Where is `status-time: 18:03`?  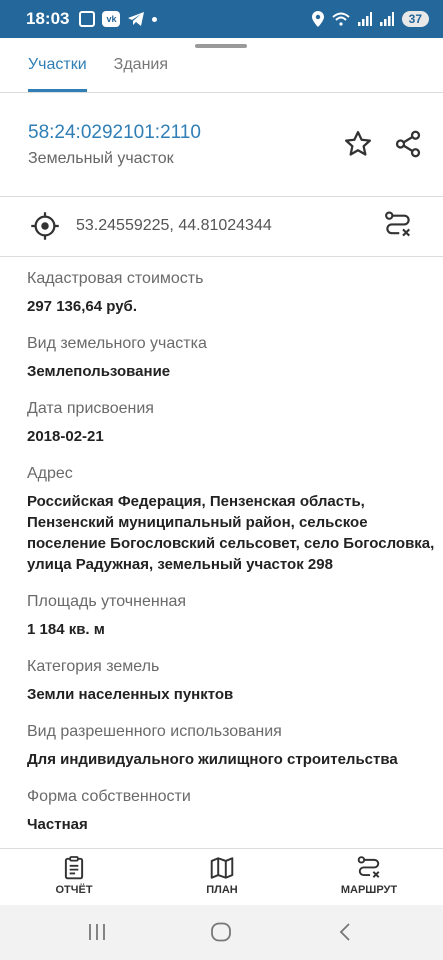 status-time: 18:03 is located at coordinates (48, 18).